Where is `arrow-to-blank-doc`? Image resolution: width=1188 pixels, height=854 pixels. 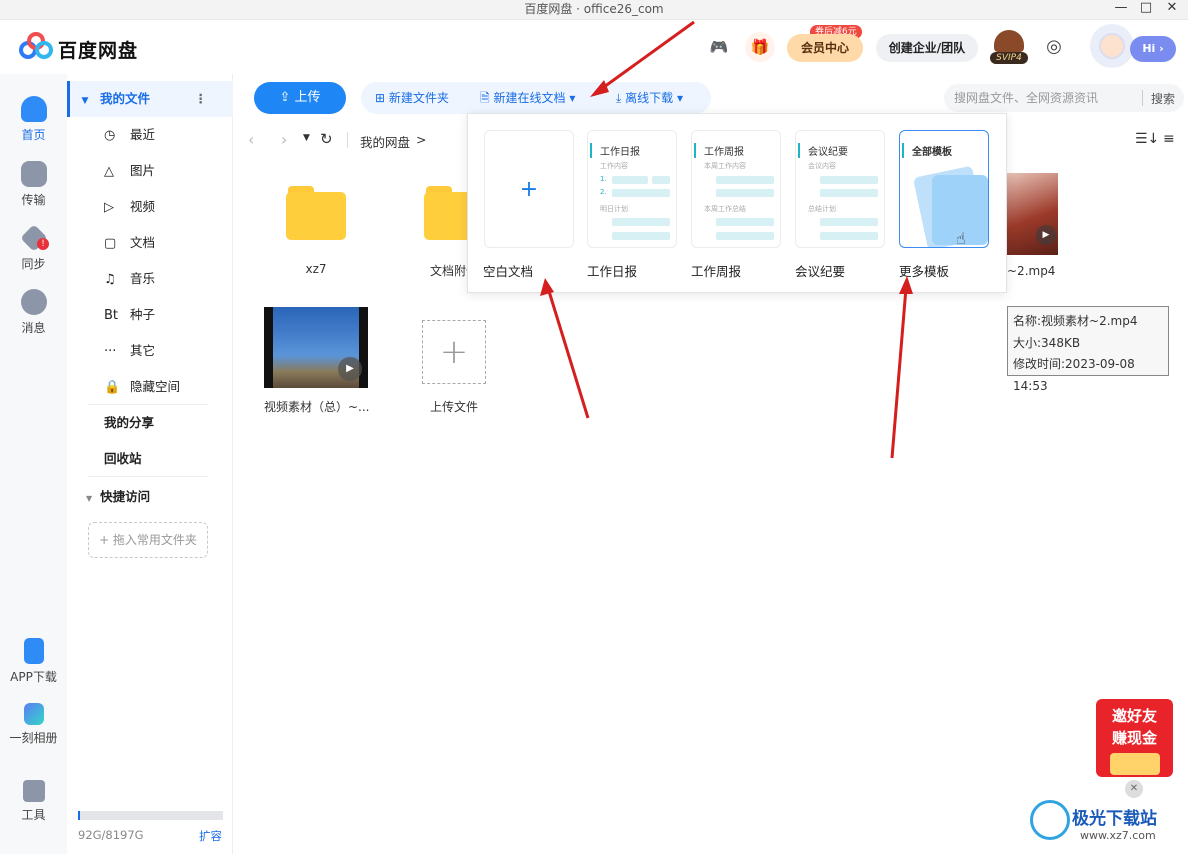
arrow-to-blank-doc is located at coordinates (568, 353).